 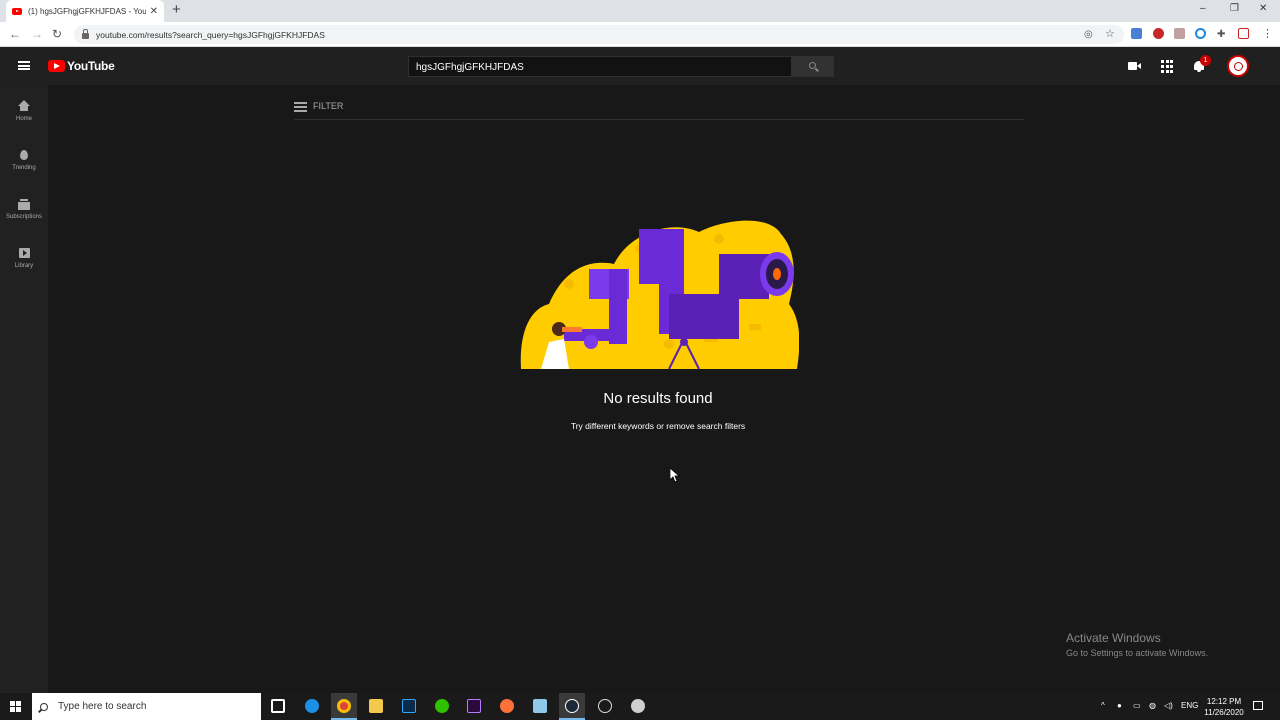 What do you see at coordinates (85, 33) in the screenshot?
I see `lock-icon` at bounding box center [85, 33].